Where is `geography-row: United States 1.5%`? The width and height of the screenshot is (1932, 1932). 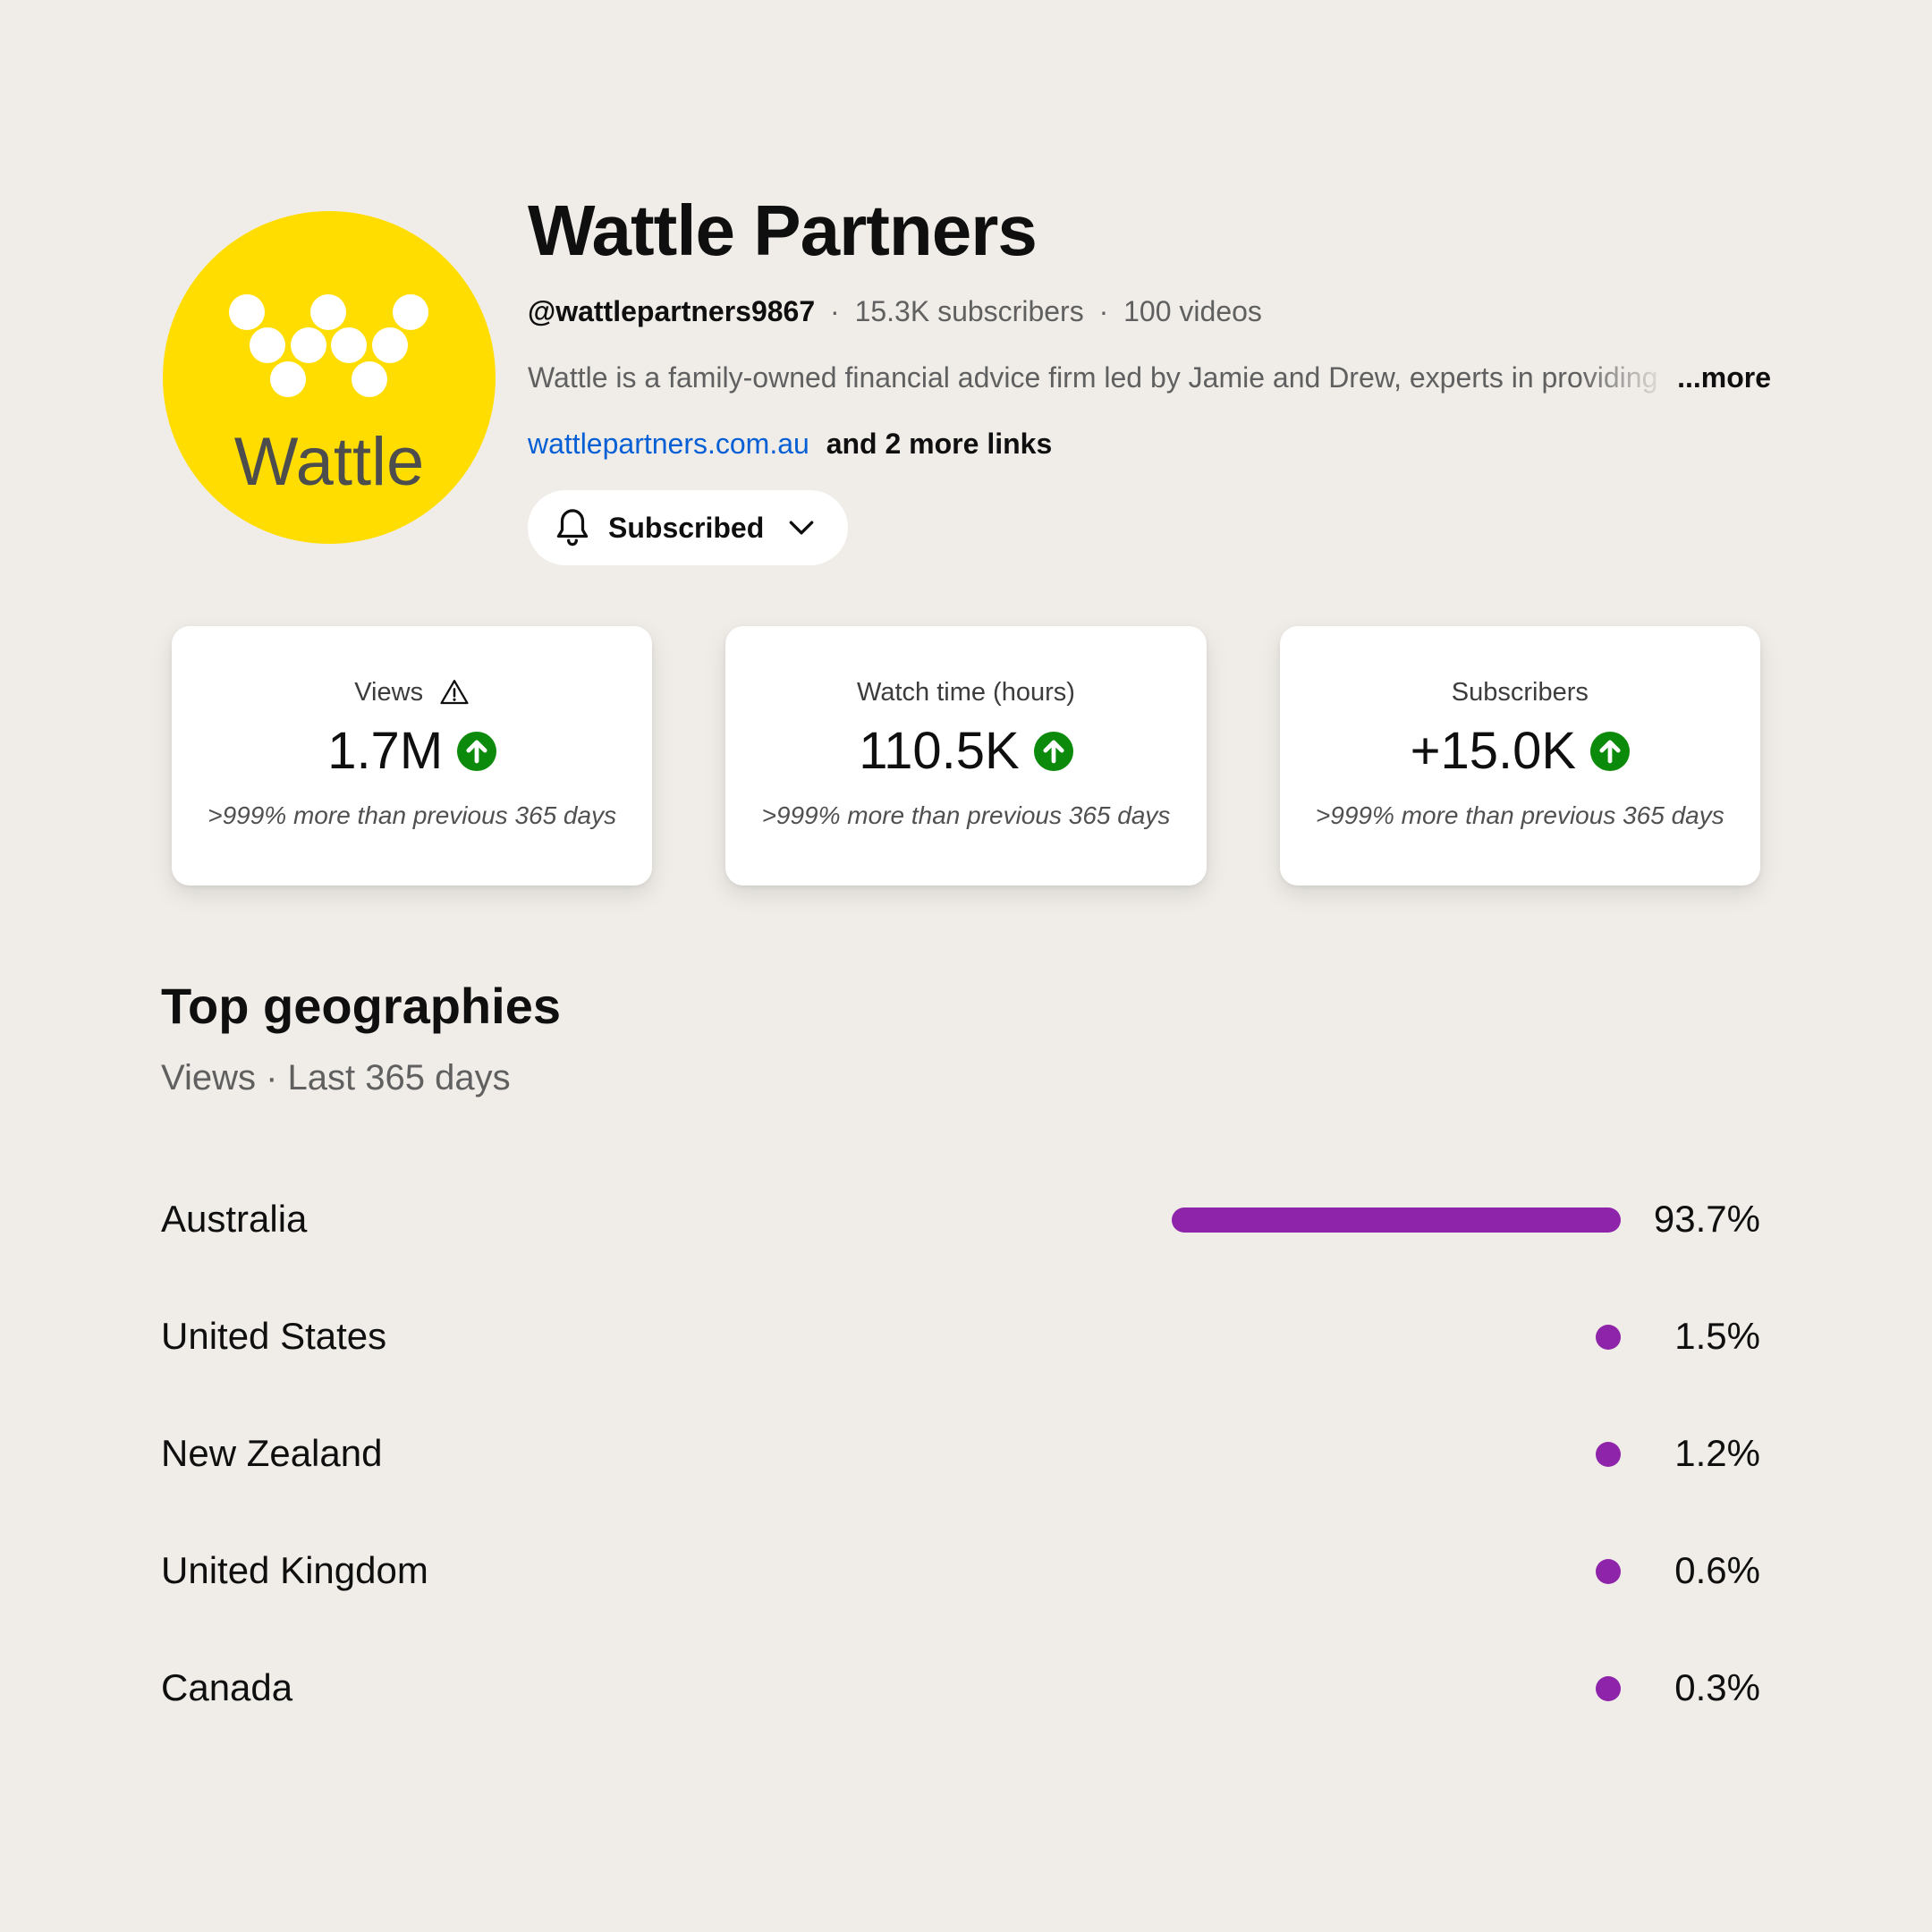
geography-row: United States 1.5% is located at coordinates (960, 1336).